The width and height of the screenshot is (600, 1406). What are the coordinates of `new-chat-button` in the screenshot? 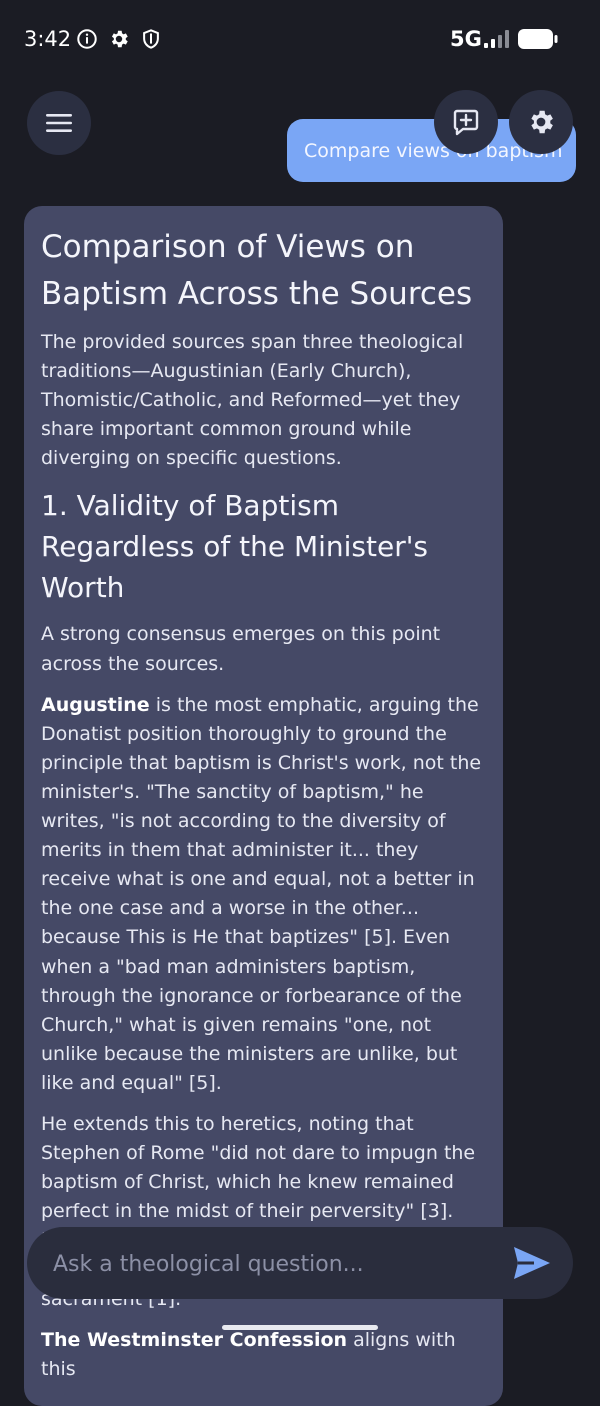 It's located at (466, 122).